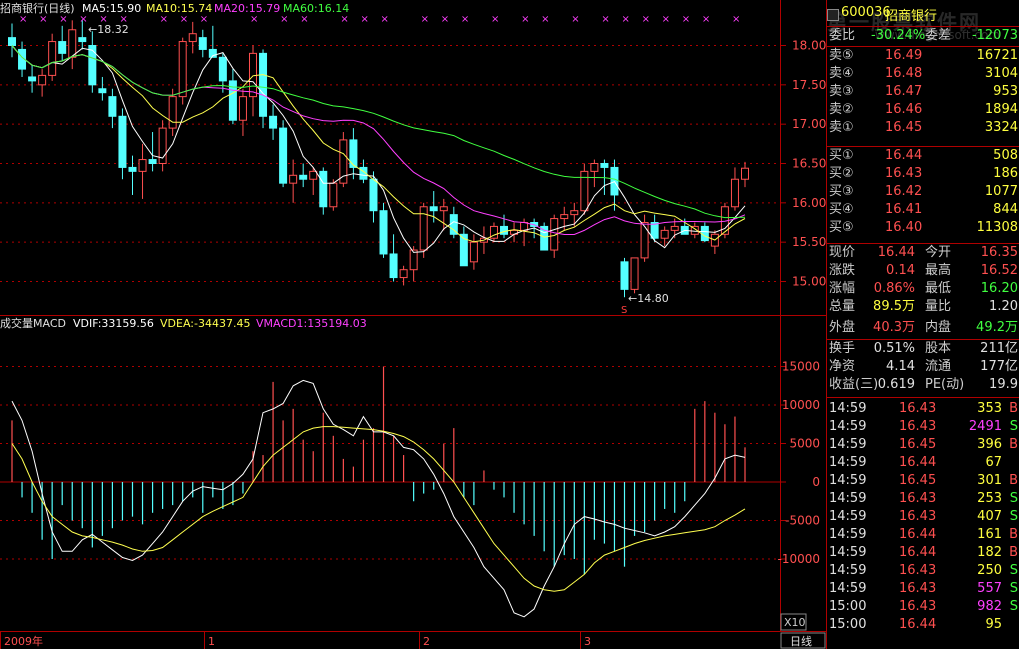 The height and width of the screenshot is (649, 1019). Describe the element at coordinates (997, 227) in the screenshot. I see `bid-volume: 11308` at that location.